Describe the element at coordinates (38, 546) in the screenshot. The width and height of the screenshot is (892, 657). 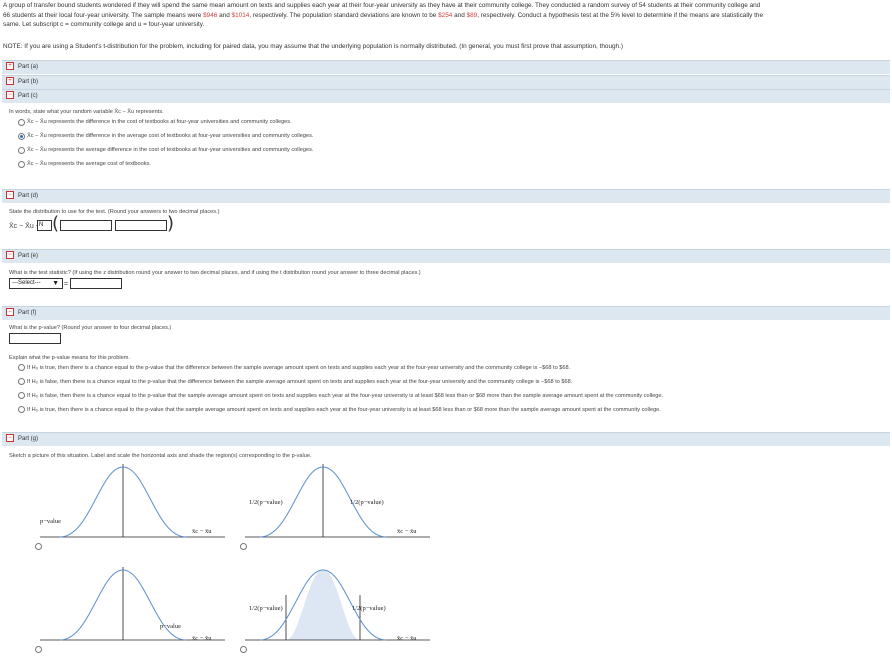
I see `sketch-option-1-radio` at that location.